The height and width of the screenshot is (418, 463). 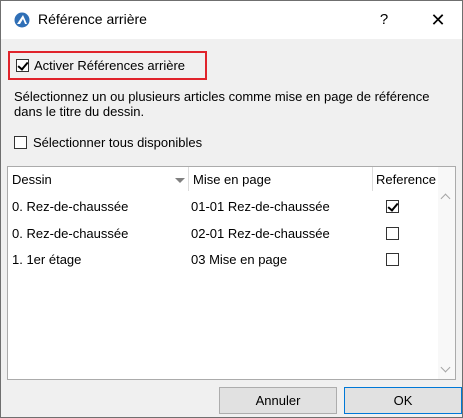 What do you see at coordinates (231, 20) in the screenshot?
I see `title-bar: Référence arrière ? ✕` at bounding box center [231, 20].